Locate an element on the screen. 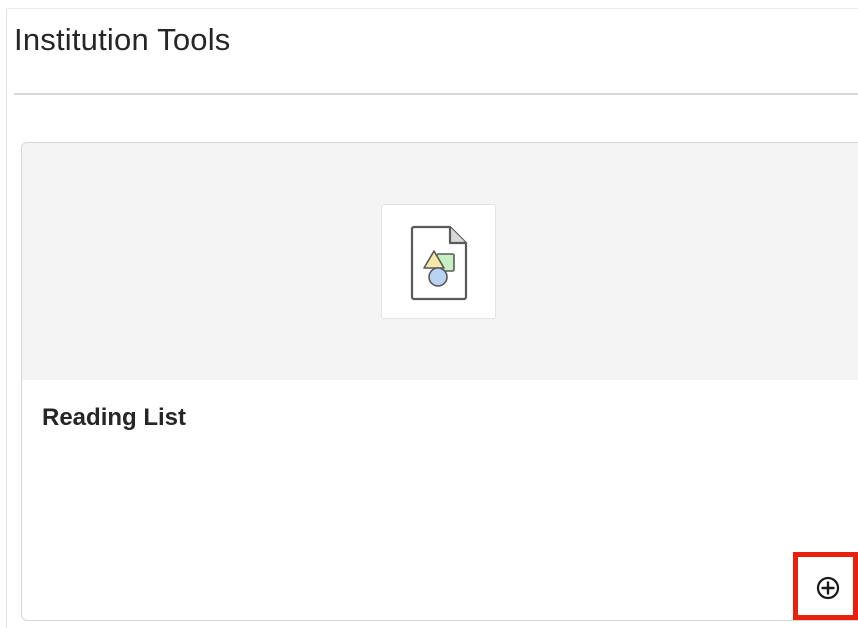  top-border is located at coordinates (432, 8).